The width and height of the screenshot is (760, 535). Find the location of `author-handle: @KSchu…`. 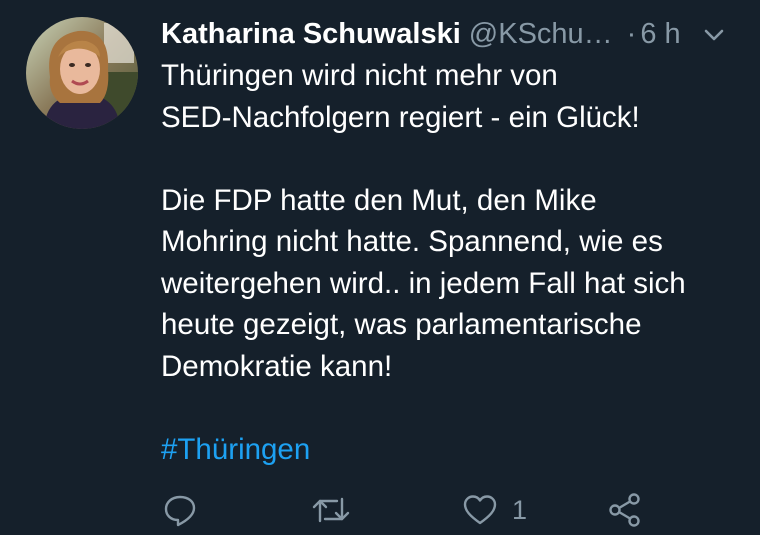

author-handle: @KSchu… is located at coordinates (541, 34).